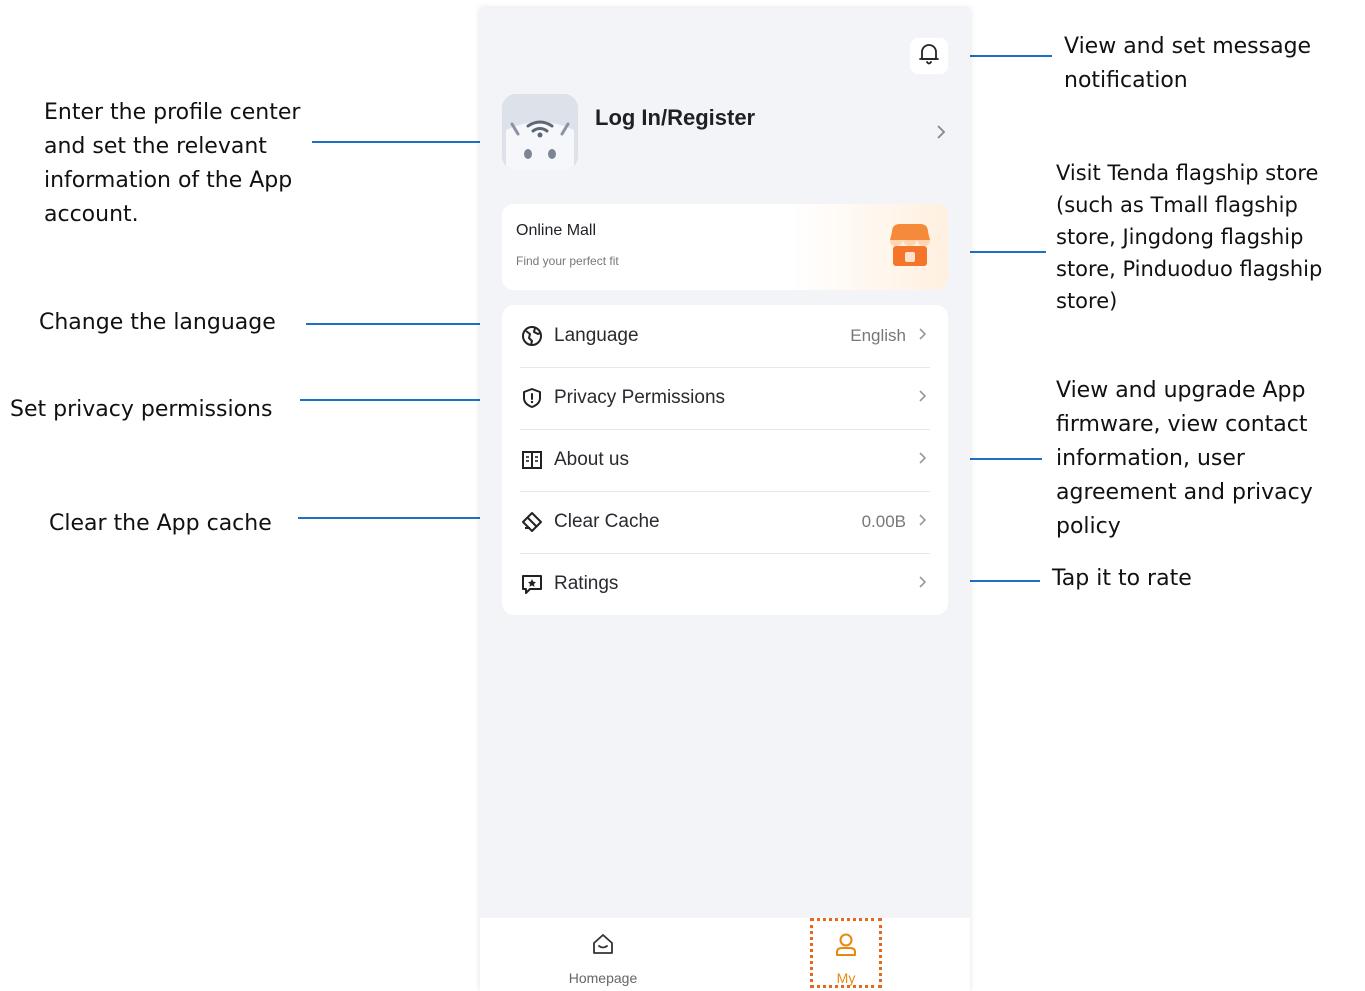  I want to click on login-register-link: Log In/Register, so click(675, 118).